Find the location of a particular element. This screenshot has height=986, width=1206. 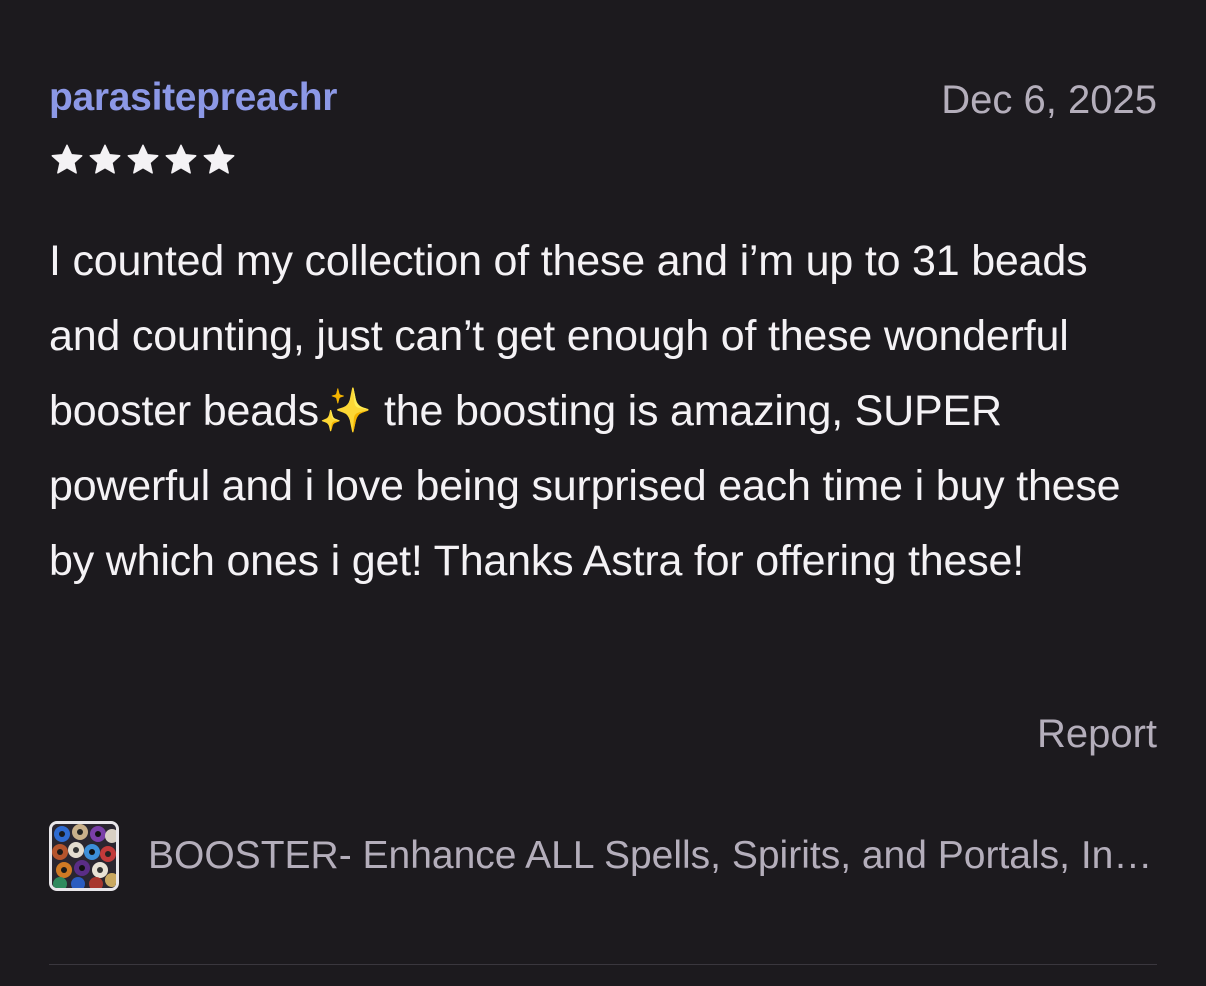

divider is located at coordinates (603, 964).